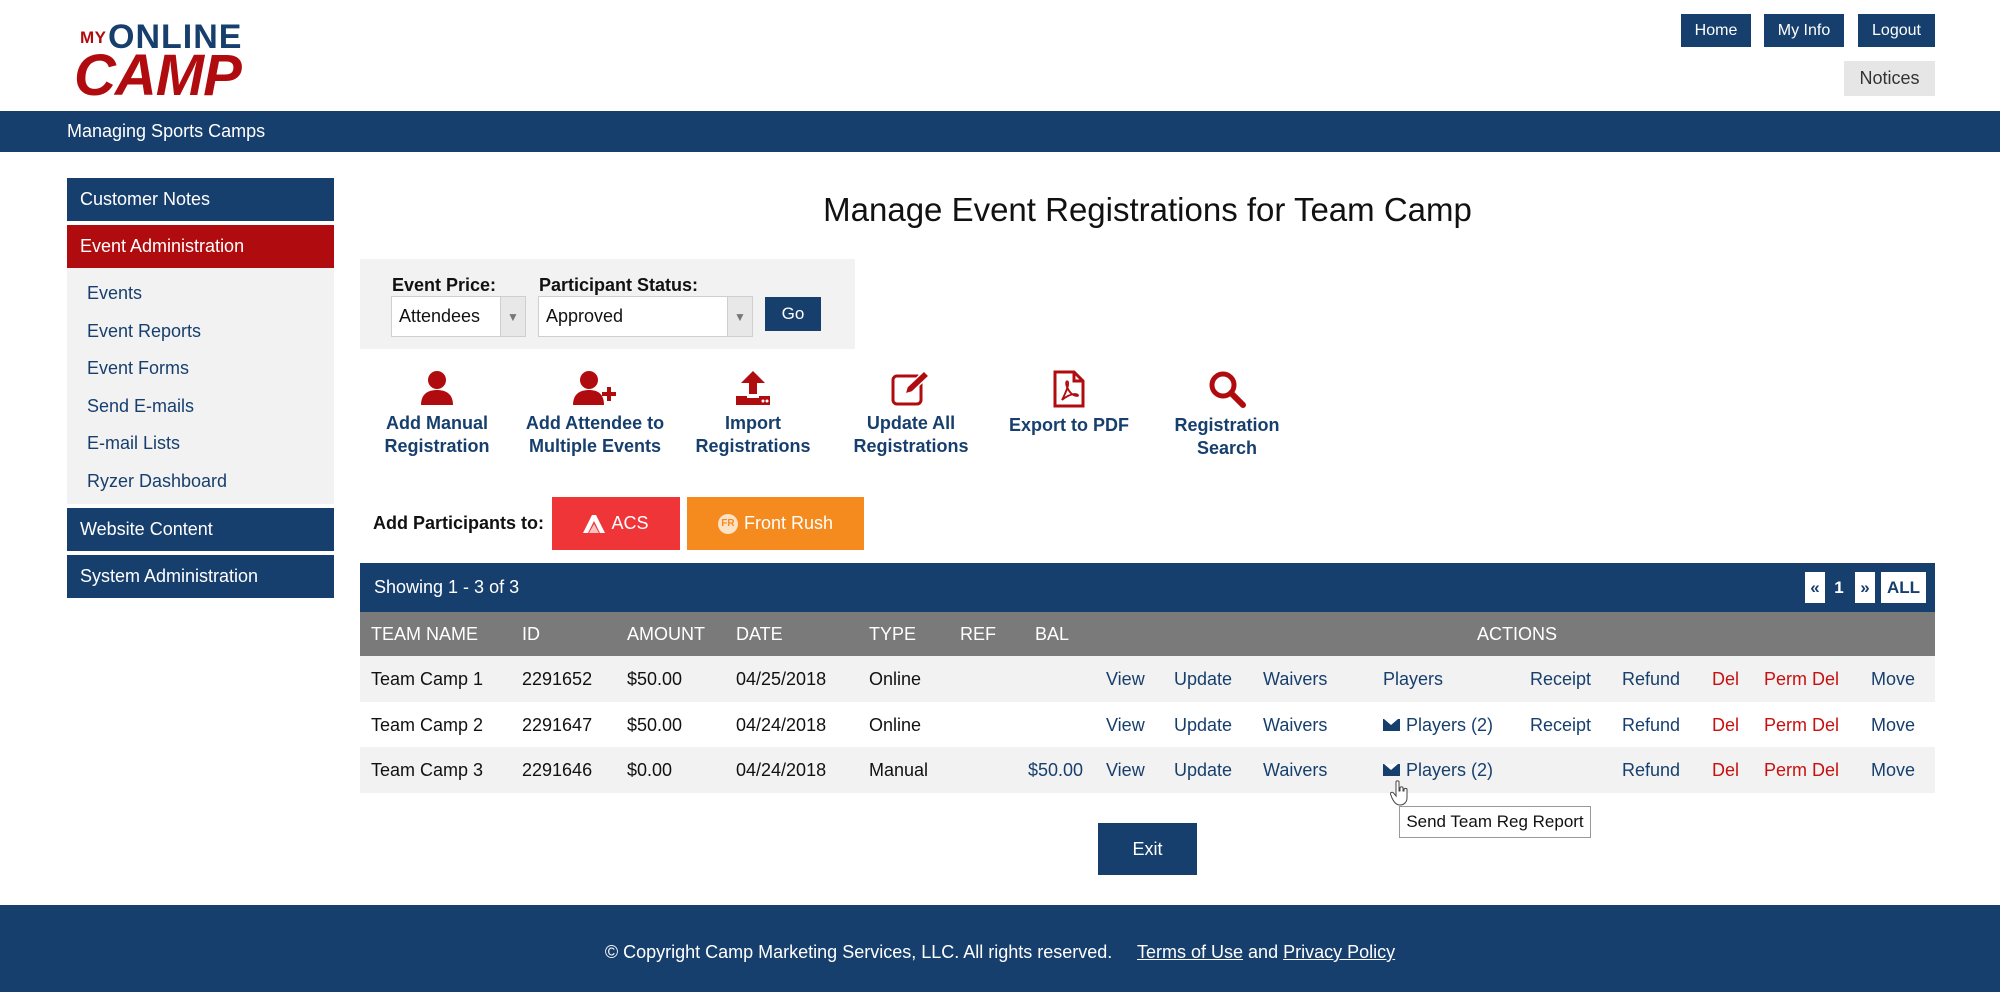 Image resolution: width=2000 pixels, height=992 pixels. I want to click on col-amount: AMOUNT, so click(666, 634).